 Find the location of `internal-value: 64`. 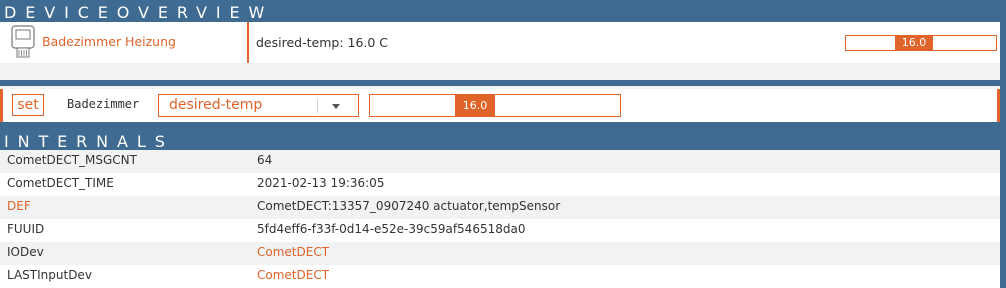

internal-value: 64 is located at coordinates (265, 160).